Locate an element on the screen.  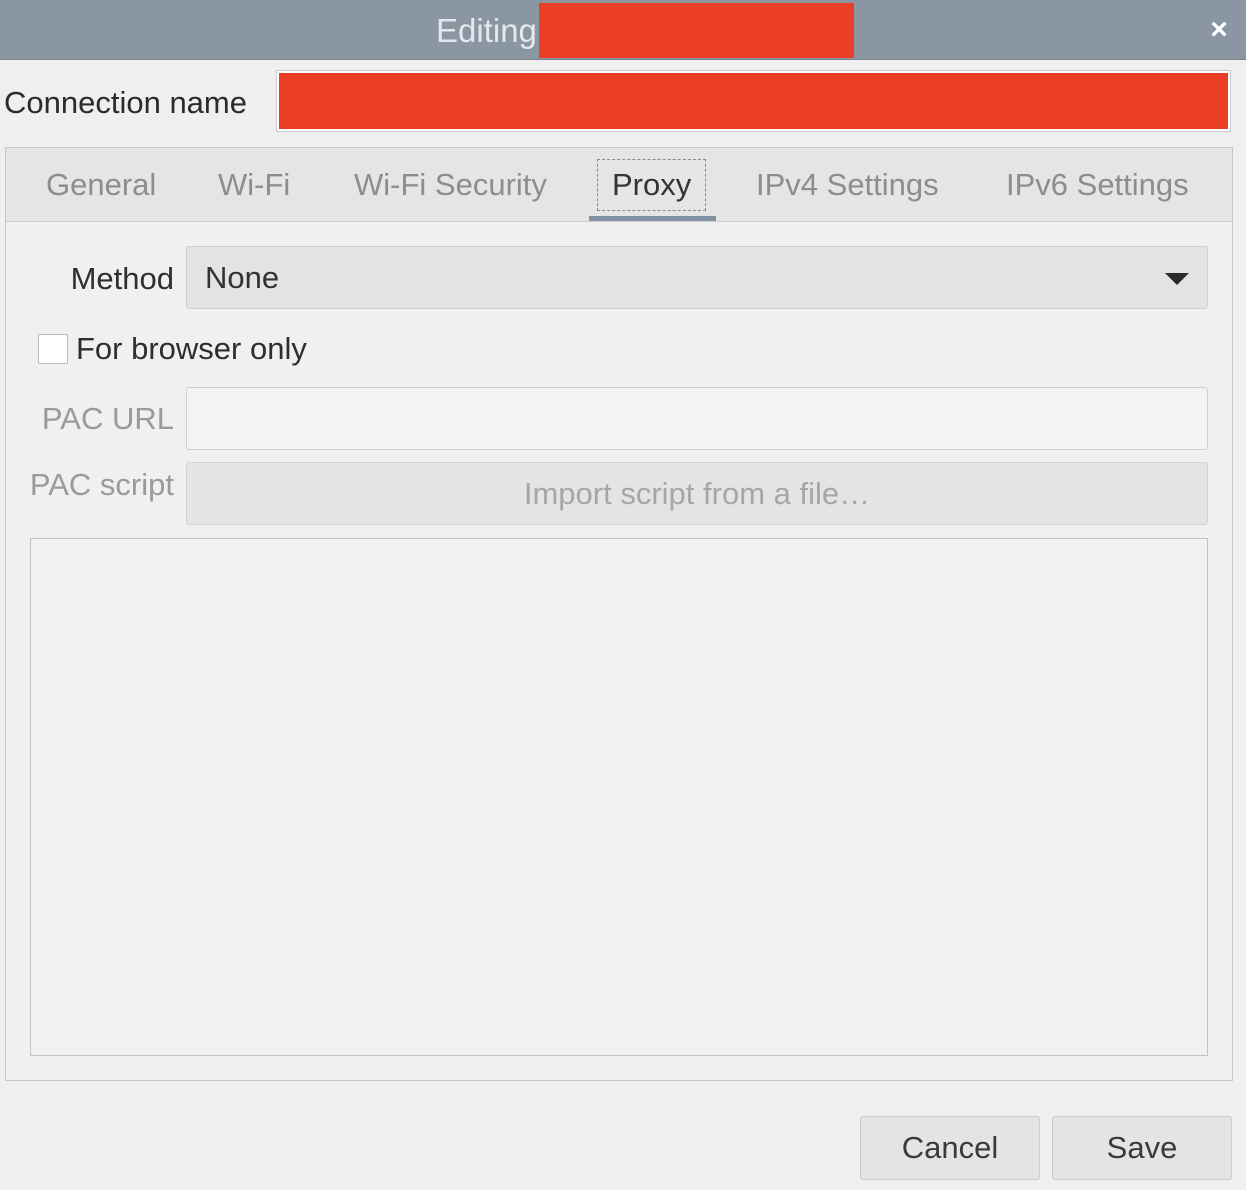
browser-only-checkbox is located at coordinates (53, 349).